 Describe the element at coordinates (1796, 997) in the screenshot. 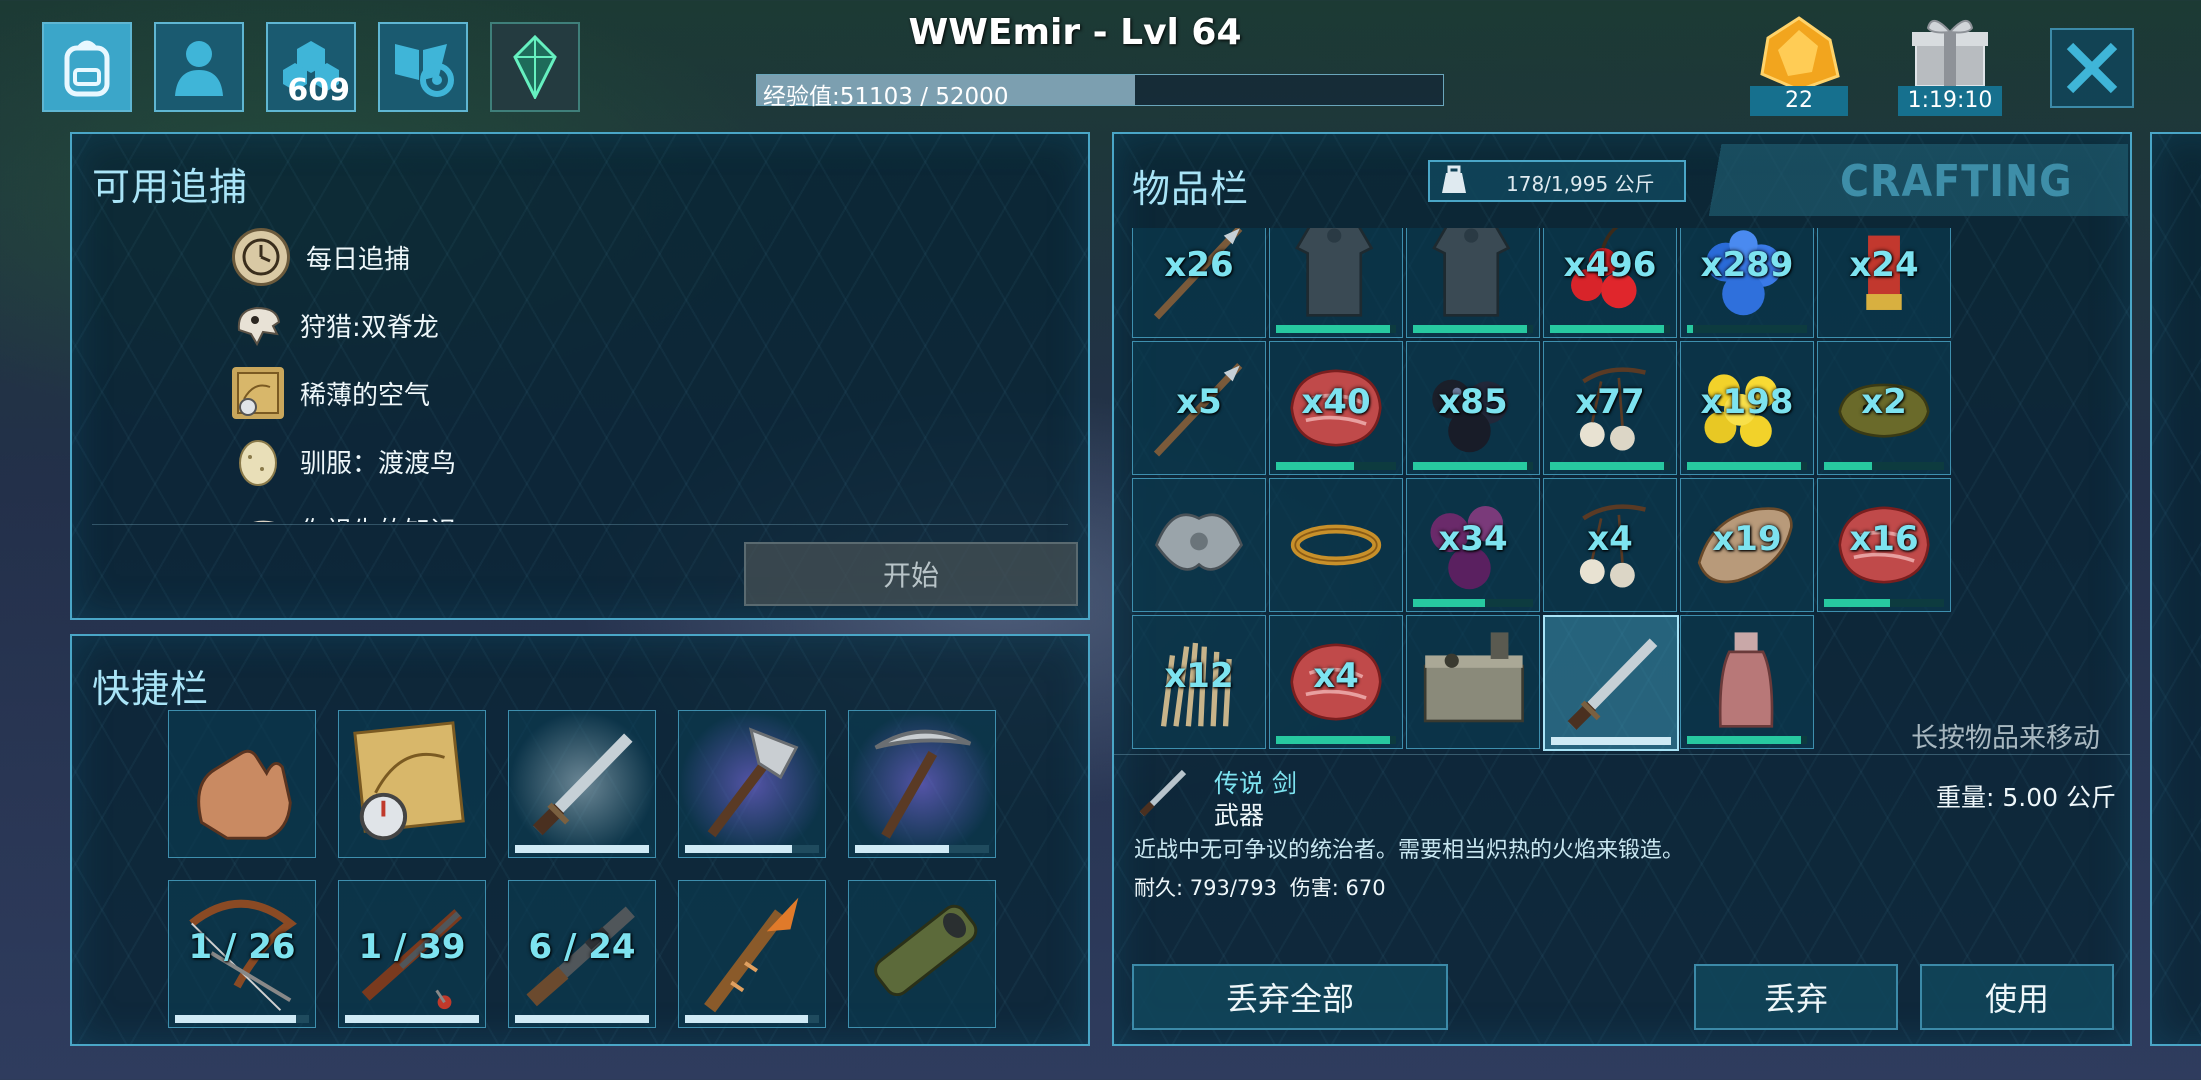

I see `drop-button: 丢弃` at that location.